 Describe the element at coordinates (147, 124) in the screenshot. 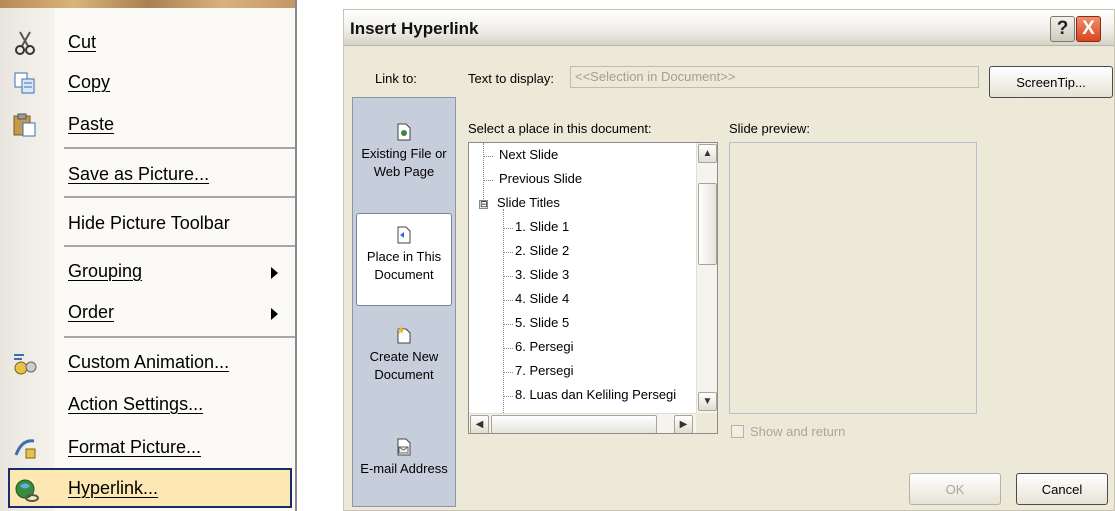

I see `menu-item-paste: Paste` at that location.